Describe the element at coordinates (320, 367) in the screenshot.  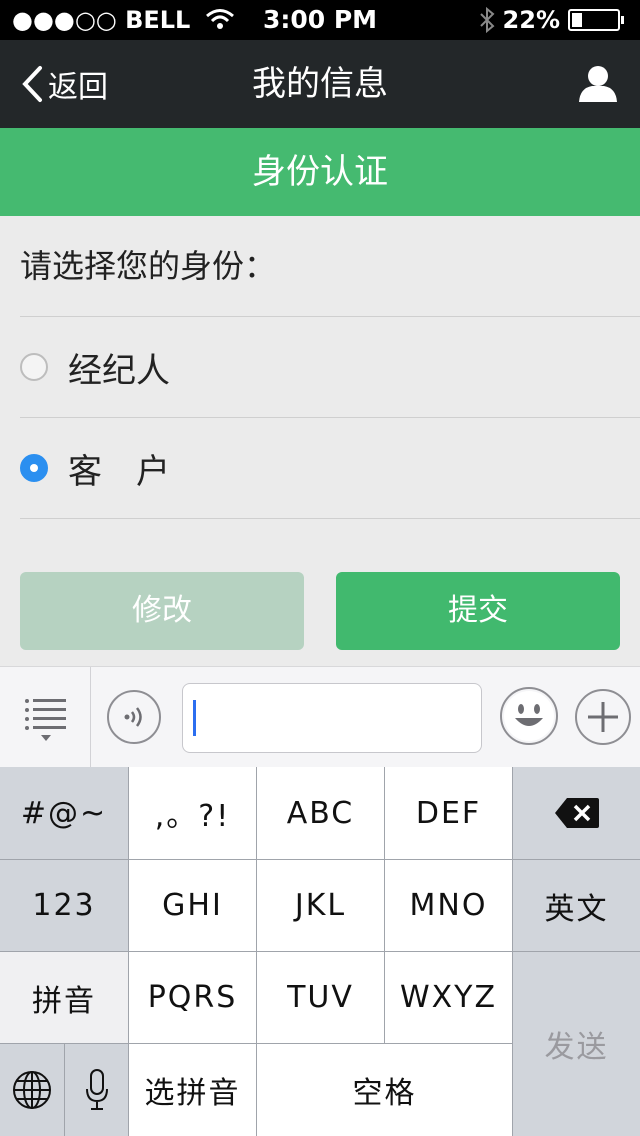
I see `option-agent: 经纪人` at that location.